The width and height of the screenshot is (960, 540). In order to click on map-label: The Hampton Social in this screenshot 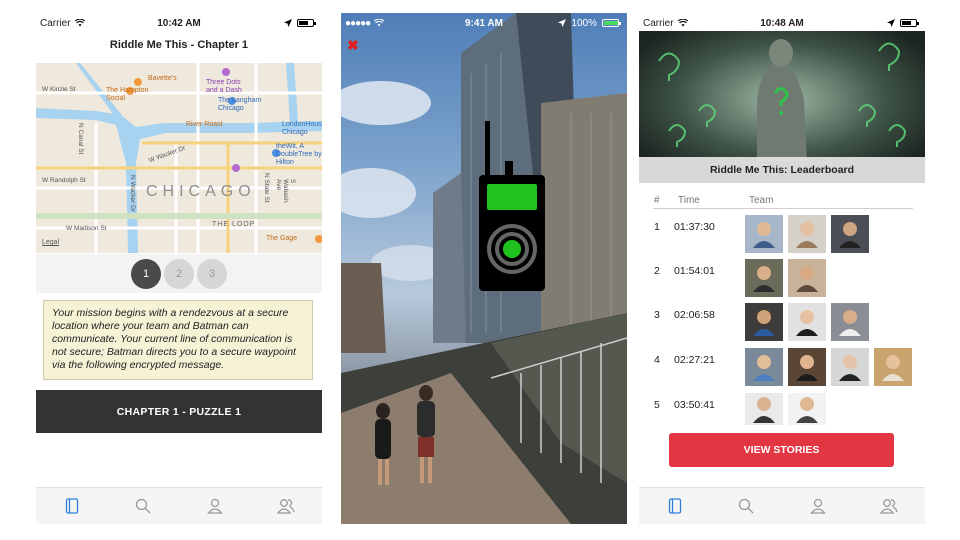, I will do `click(127, 94)`.